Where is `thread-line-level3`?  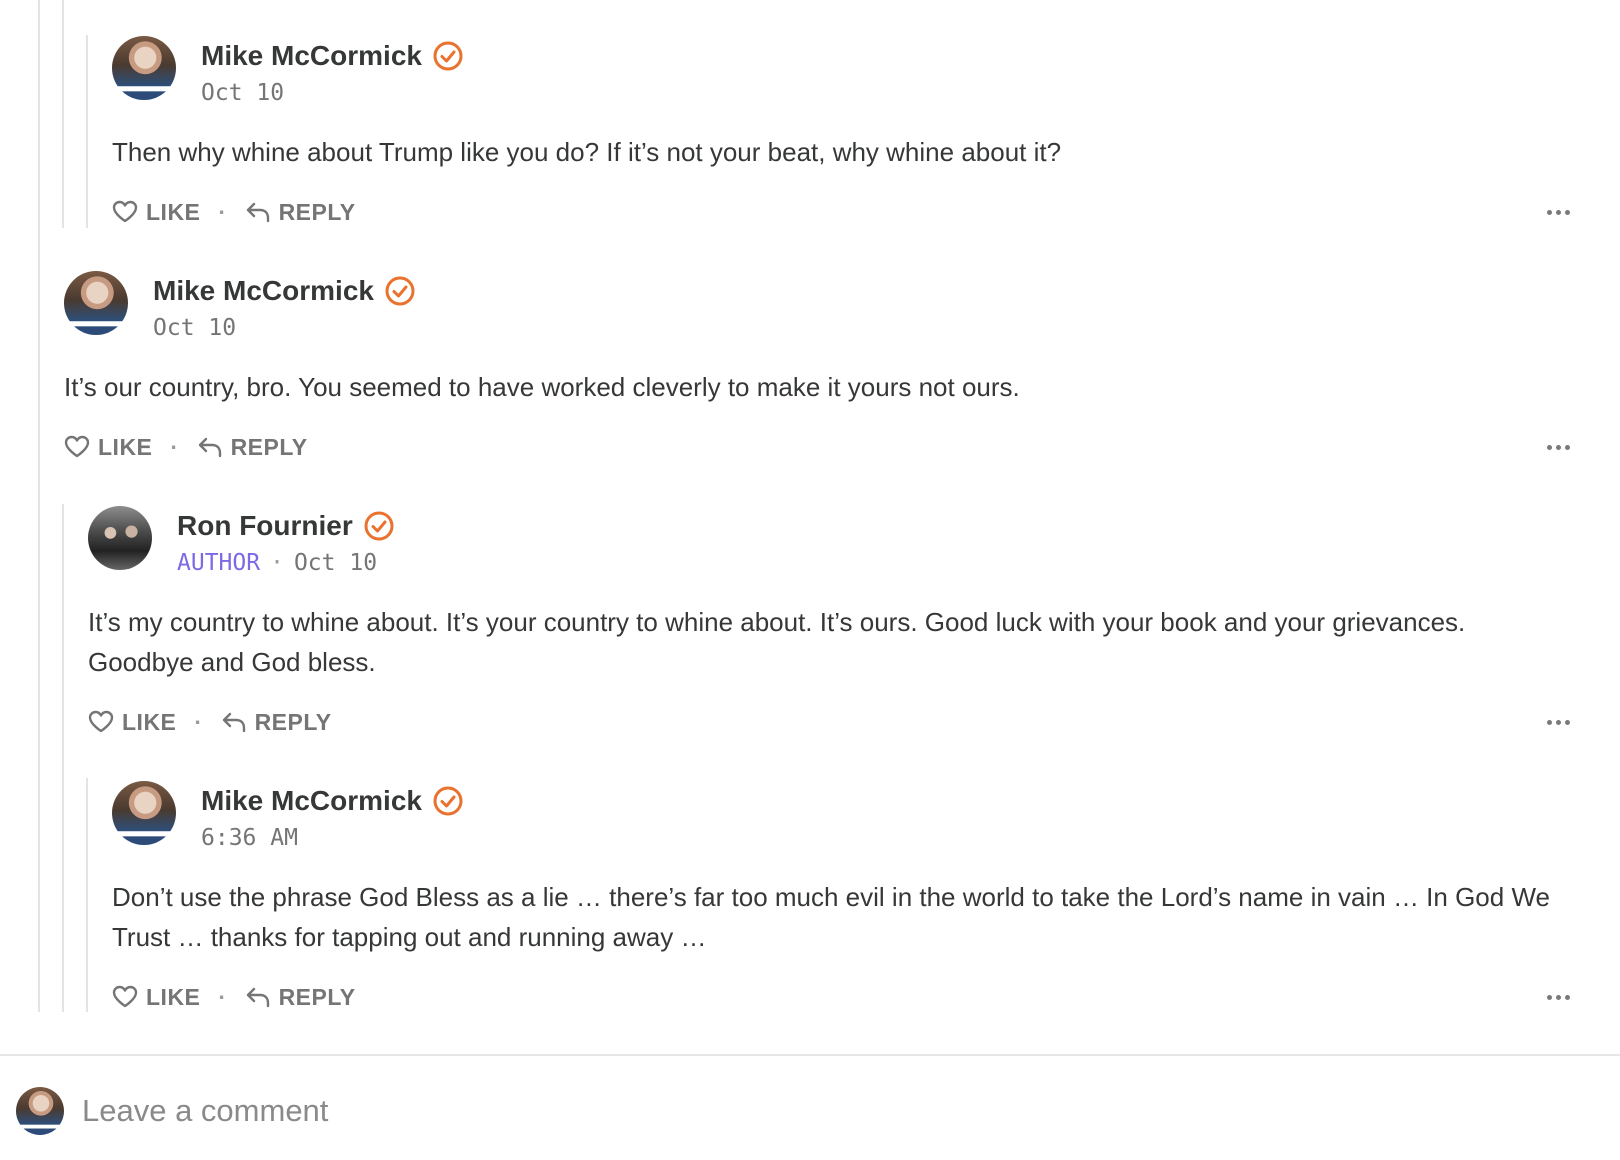
thread-line-level3 is located at coordinates (87, 131).